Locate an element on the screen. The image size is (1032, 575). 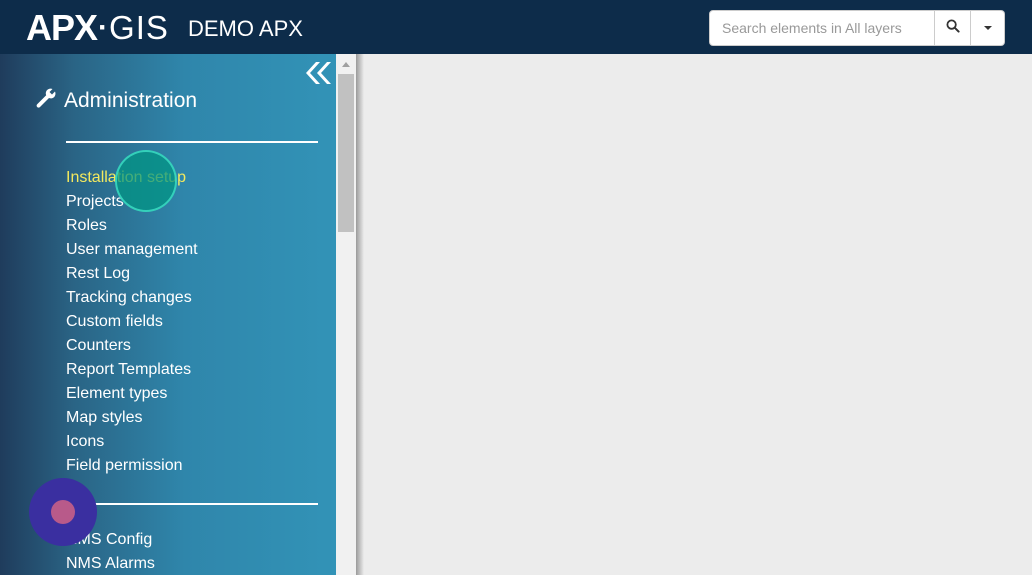
search-button is located at coordinates (953, 28).